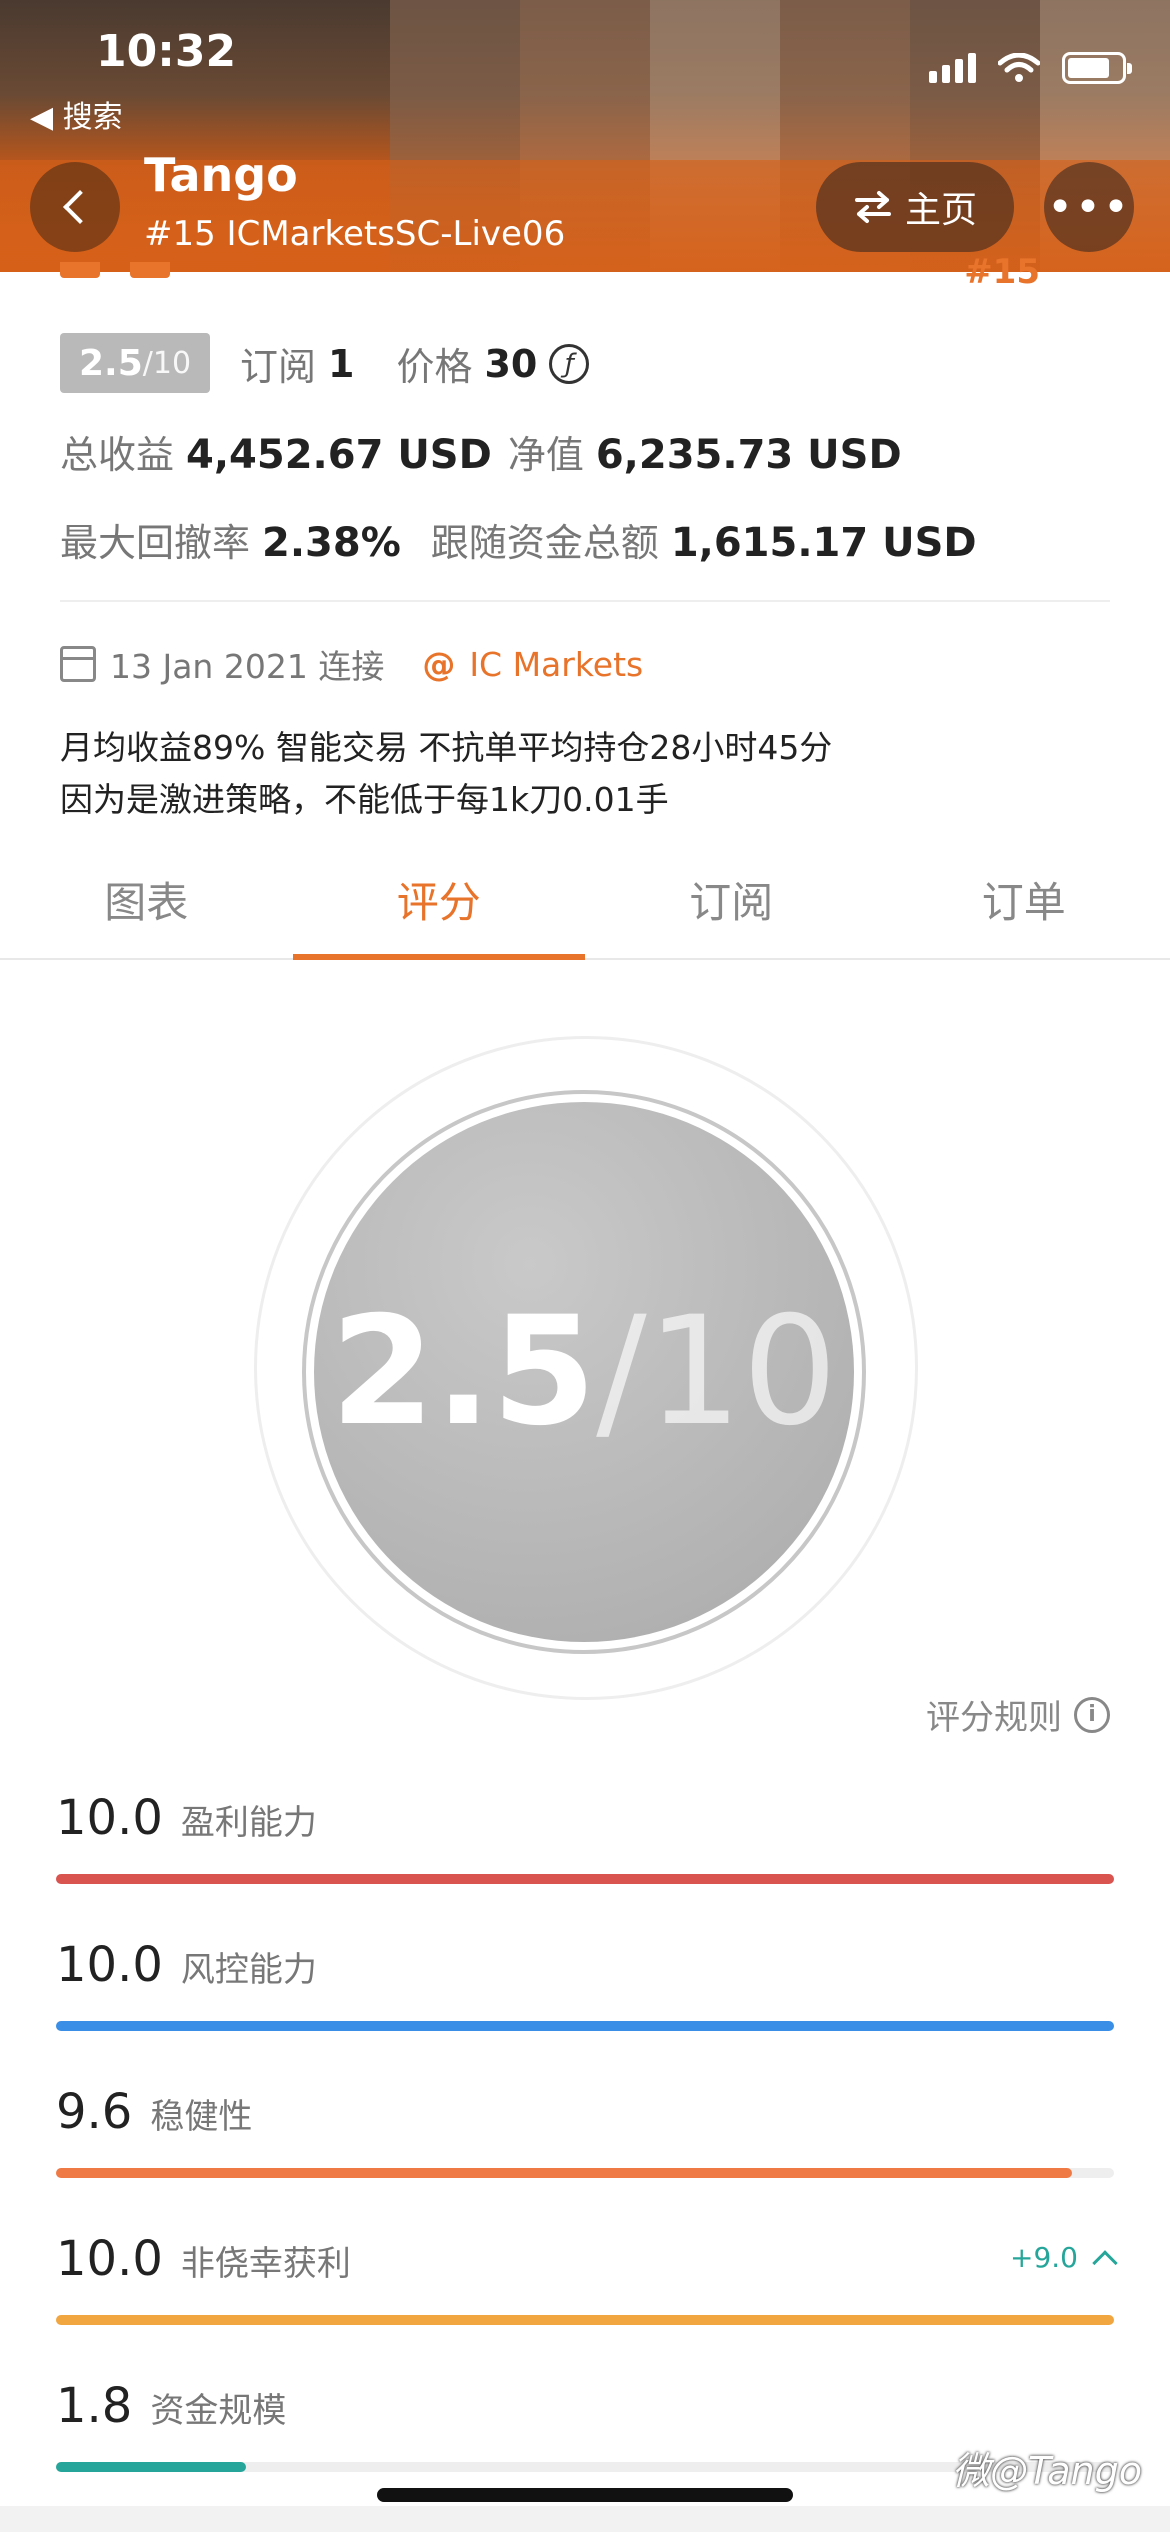  What do you see at coordinates (1002, 272) in the screenshot?
I see `rank-peek: #15` at bounding box center [1002, 272].